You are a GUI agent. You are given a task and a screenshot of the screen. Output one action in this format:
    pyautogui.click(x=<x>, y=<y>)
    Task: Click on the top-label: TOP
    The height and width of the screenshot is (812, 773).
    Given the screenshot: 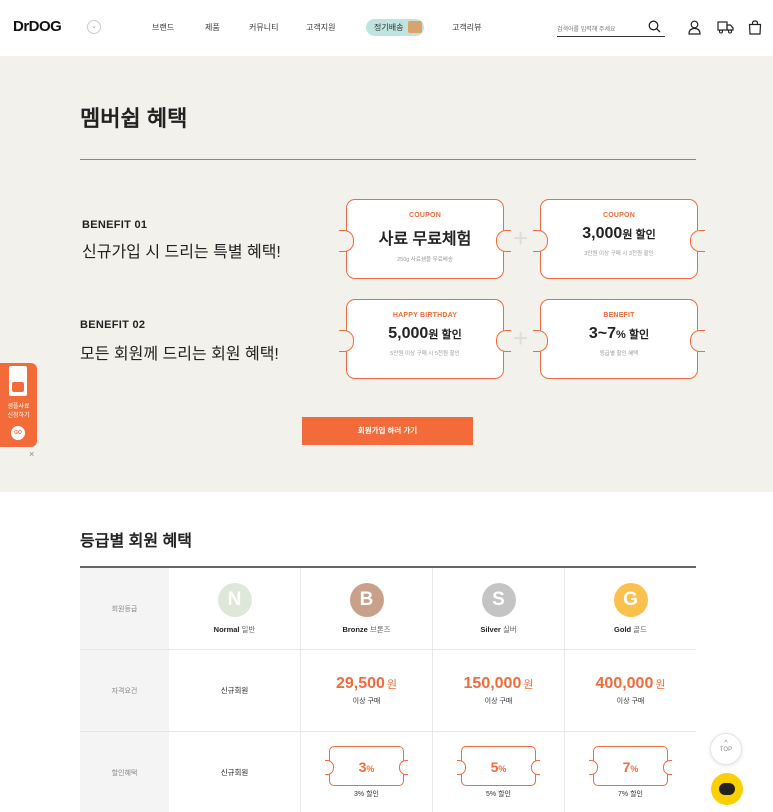 What is the action you would take?
    pyautogui.click(x=726, y=750)
    